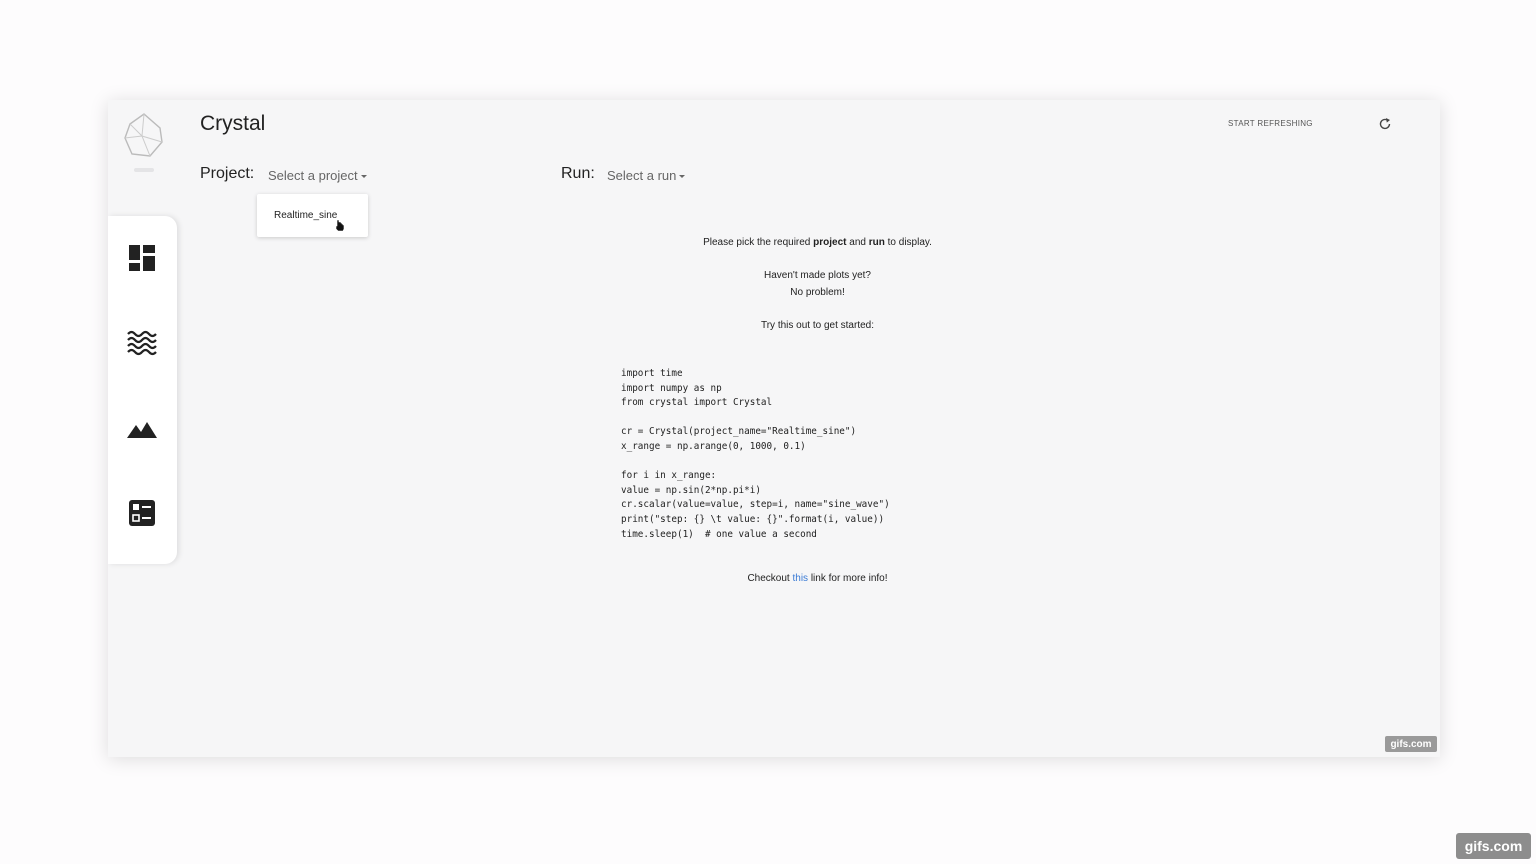 This screenshot has width=1536, height=864. Describe the element at coordinates (652, 373) in the screenshot. I see `code-line: import time` at that location.